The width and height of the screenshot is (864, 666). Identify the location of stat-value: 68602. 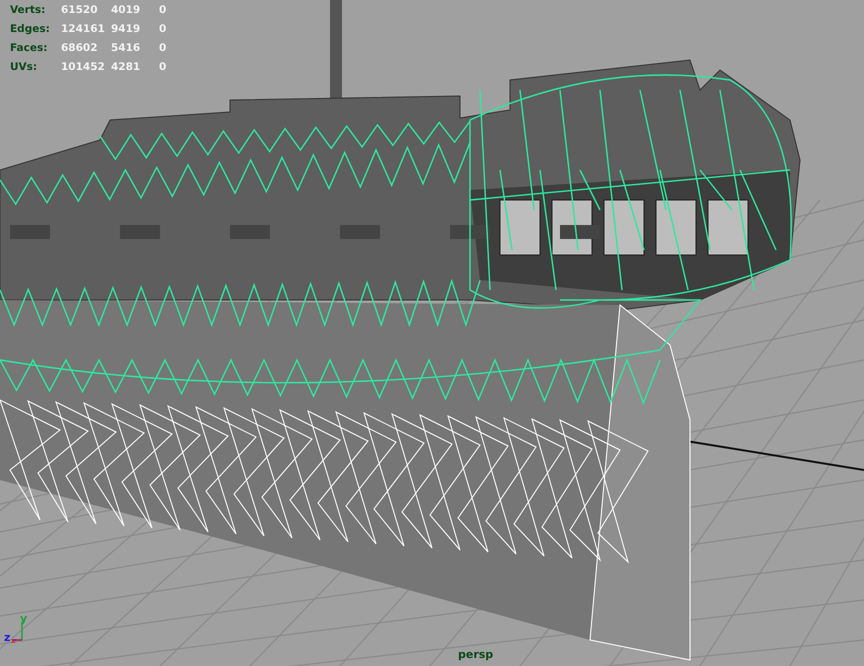
(80, 48).